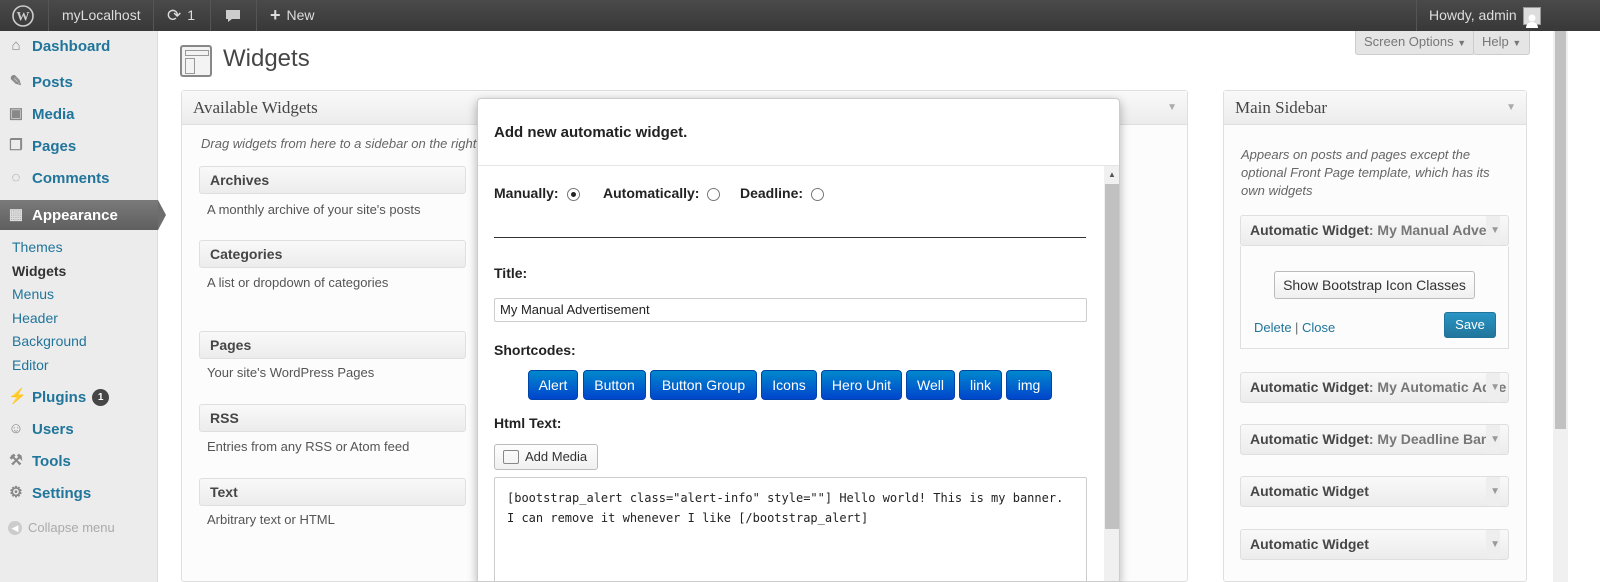 The image size is (1600, 582). Describe the element at coordinates (33, 294) in the screenshot. I see `submenu-menus: Menus` at that location.